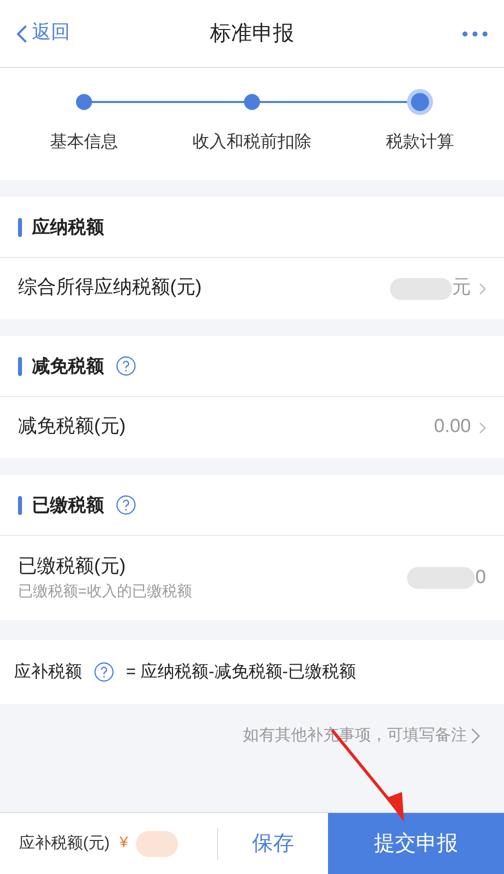 This screenshot has width=504, height=874. What do you see at coordinates (480, 578) in the screenshot?
I see `row-value: 0` at bounding box center [480, 578].